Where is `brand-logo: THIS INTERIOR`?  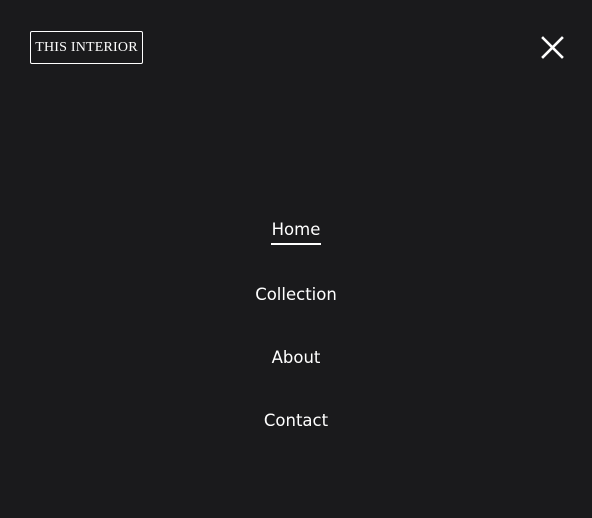 brand-logo: THIS INTERIOR is located at coordinates (86, 47).